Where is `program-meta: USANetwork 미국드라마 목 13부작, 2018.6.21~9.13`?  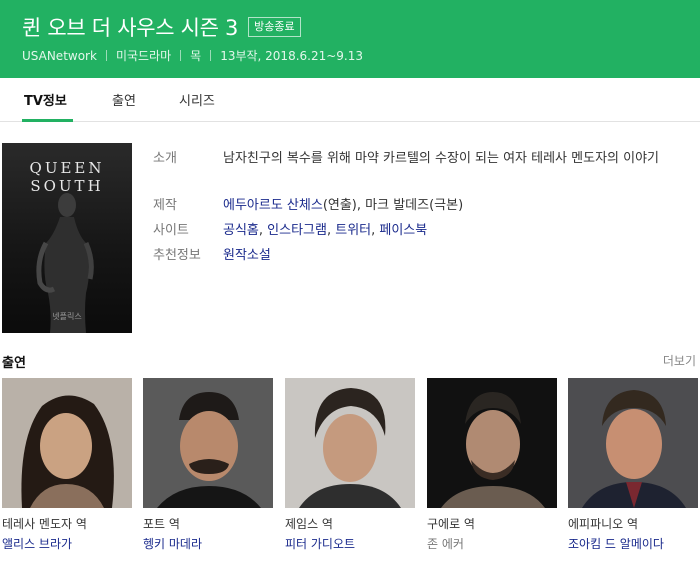
program-meta: USANetwork 미국드라마 목 13부작, 2018.6.21~9.13 is located at coordinates (192, 55).